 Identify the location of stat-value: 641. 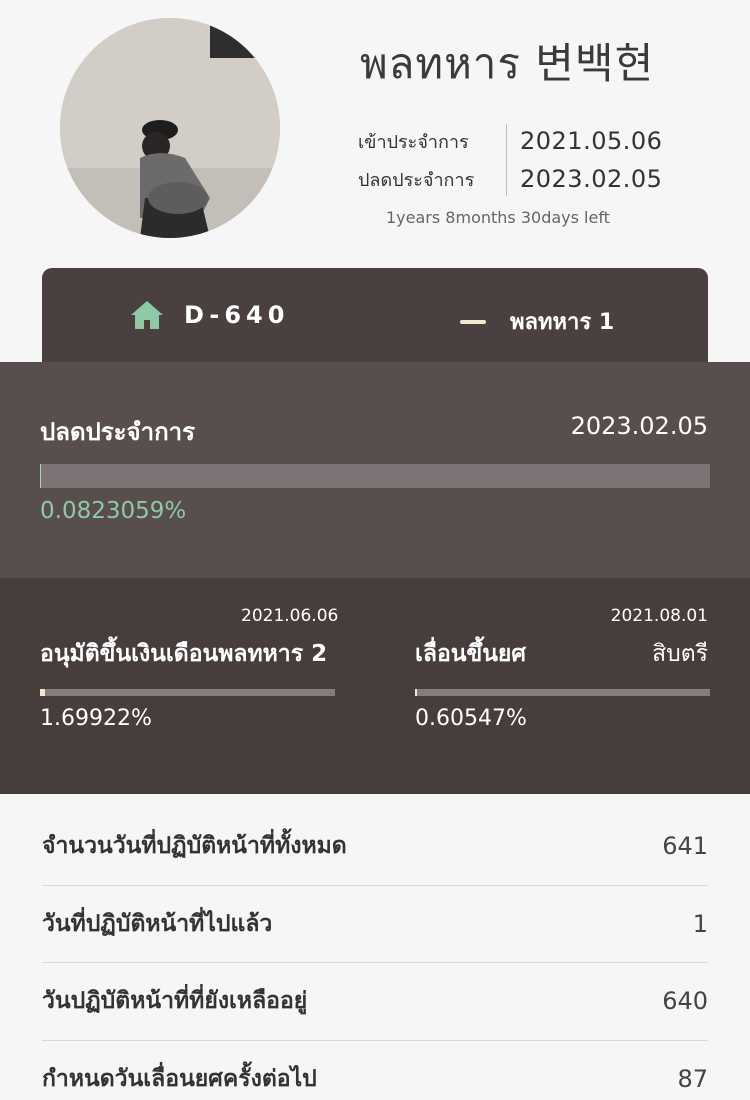
(685, 846).